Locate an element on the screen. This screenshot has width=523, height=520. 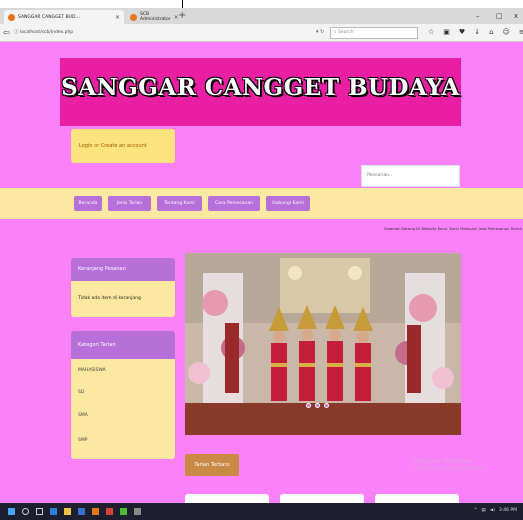
category-panel-body: MAHASISWA SD SMA SMP is located at coordinates (123, 409).